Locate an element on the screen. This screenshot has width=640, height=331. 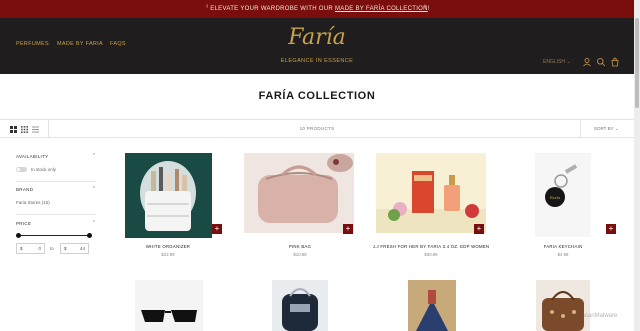
product-name: FARIA KEYCHAIN is located at coordinates (563, 246).